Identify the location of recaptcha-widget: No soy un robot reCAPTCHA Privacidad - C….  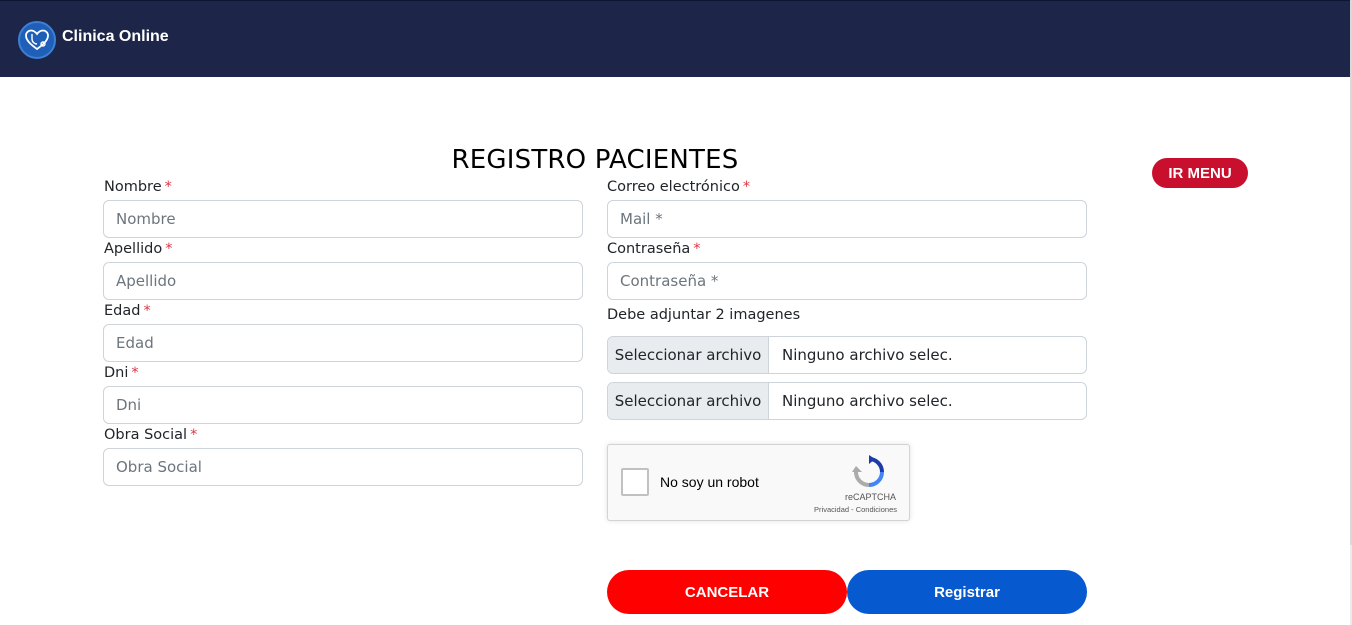
(758, 482).